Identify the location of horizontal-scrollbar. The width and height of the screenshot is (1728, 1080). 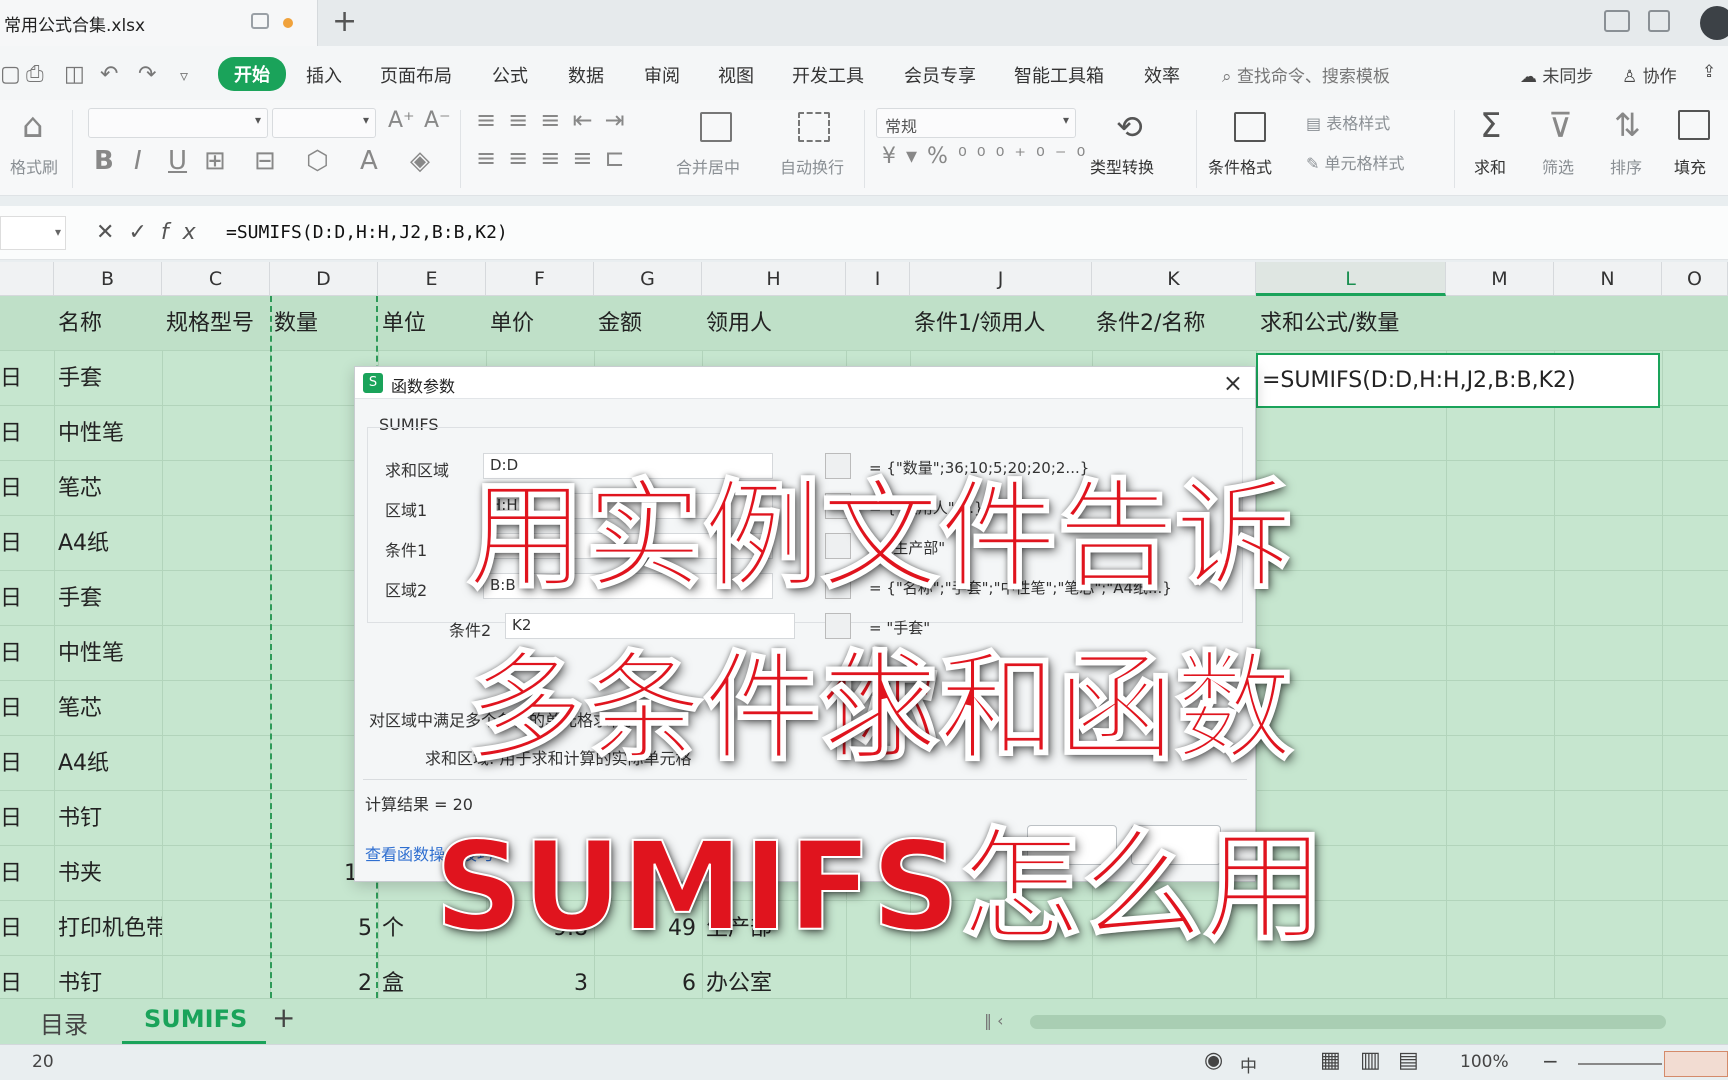
(1348, 1022).